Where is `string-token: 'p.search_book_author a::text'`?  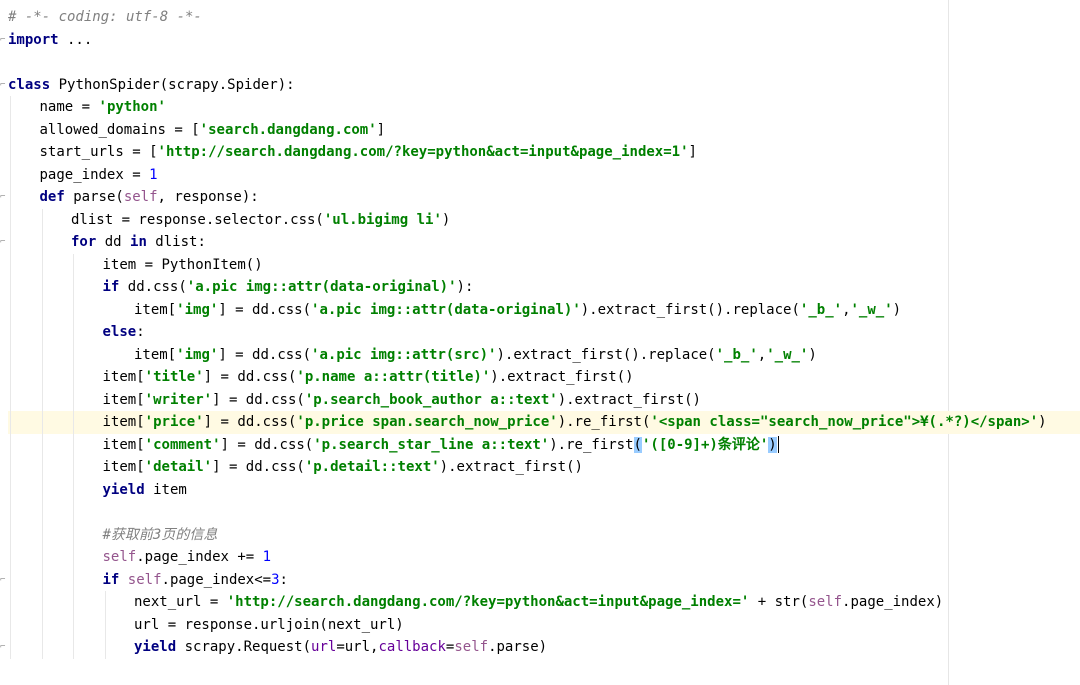
string-token: 'p.search_book_author a::text' is located at coordinates (431, 399).